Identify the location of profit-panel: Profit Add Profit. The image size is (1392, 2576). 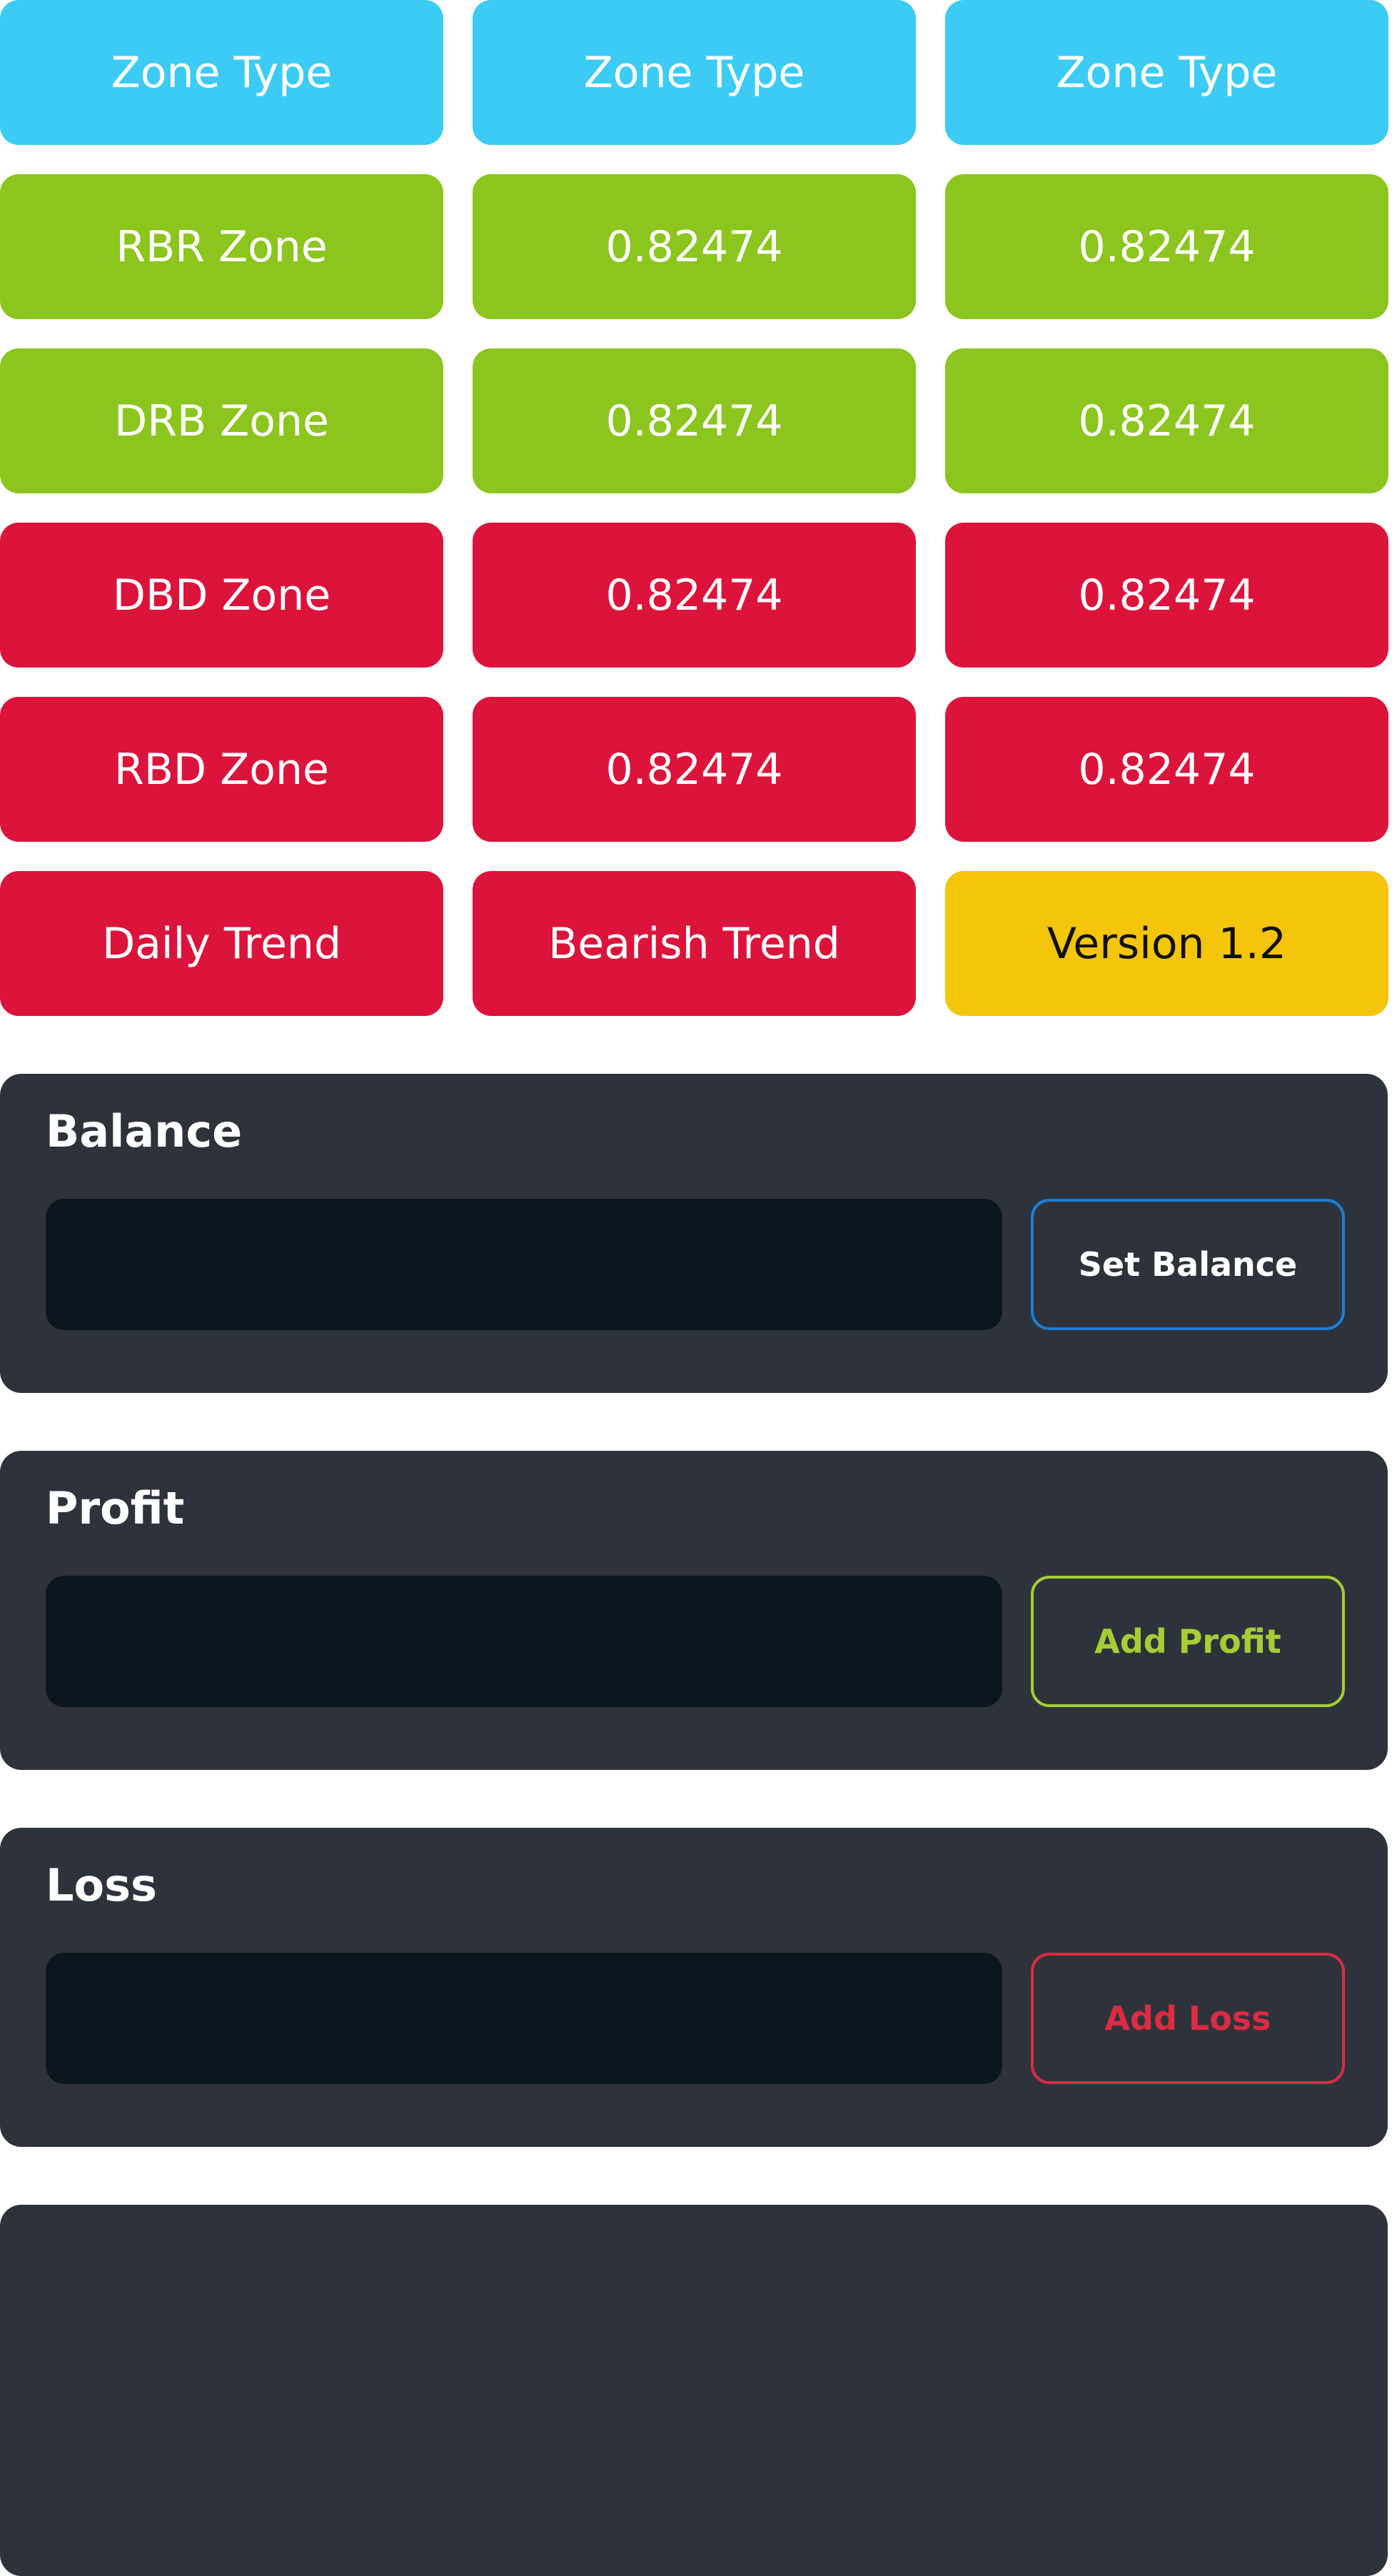
(694, 1610).